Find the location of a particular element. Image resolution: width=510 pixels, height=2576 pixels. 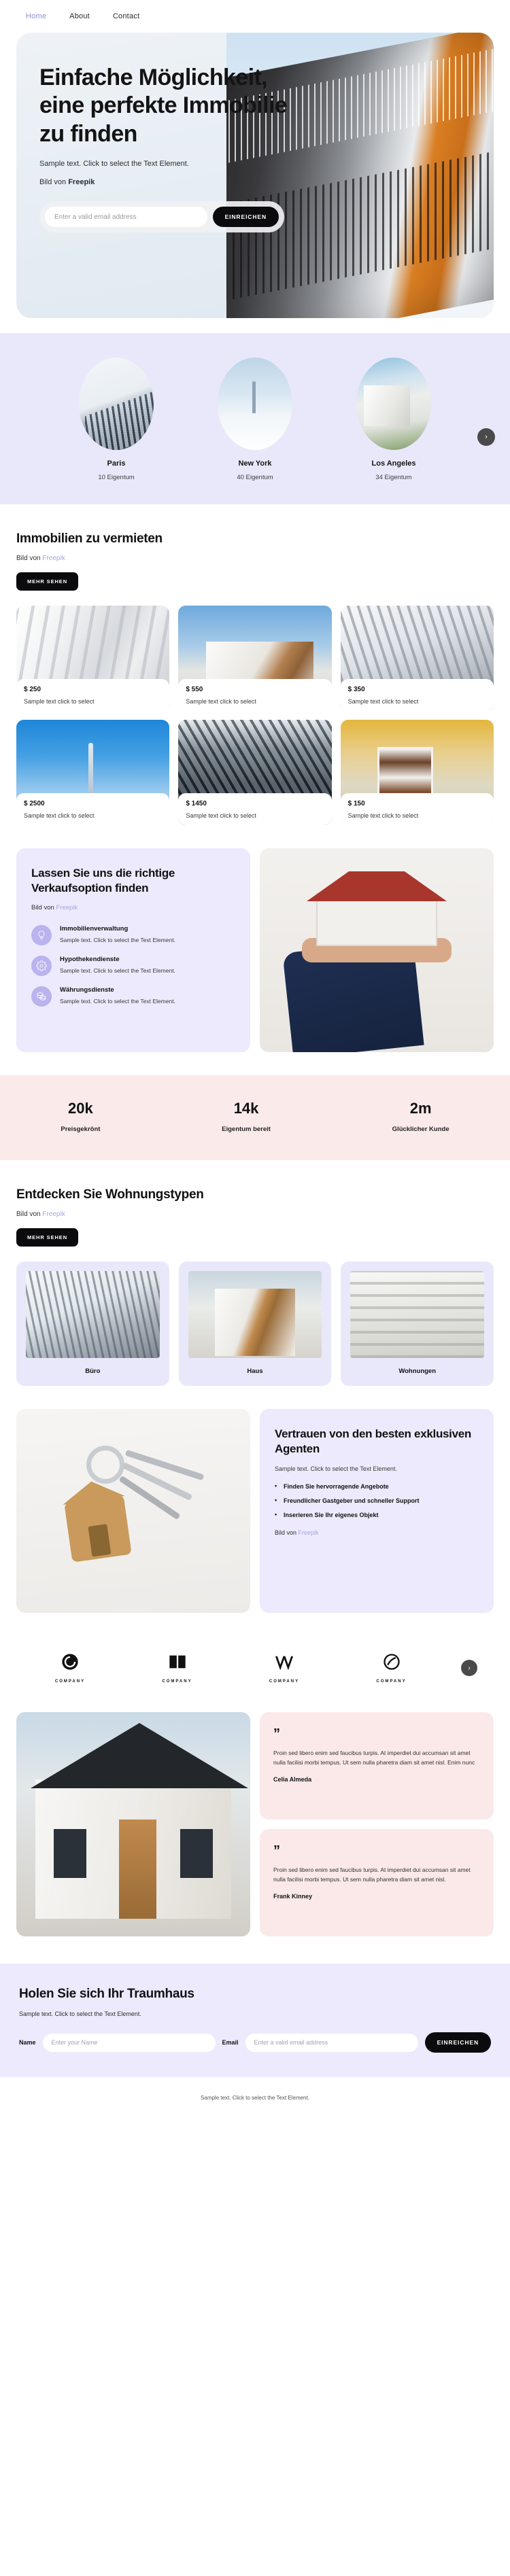

keys-image is located at coordinates (133, 1511).